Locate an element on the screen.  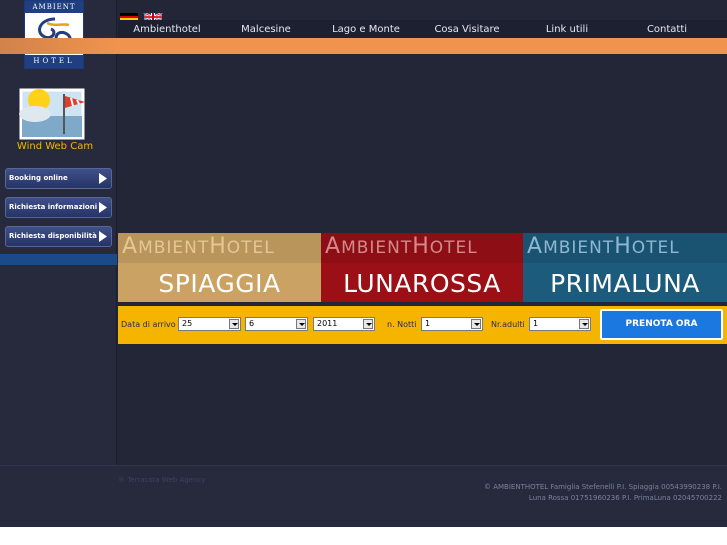
hotel-name: PRIMALUNA is located at coordinates (625, 283).